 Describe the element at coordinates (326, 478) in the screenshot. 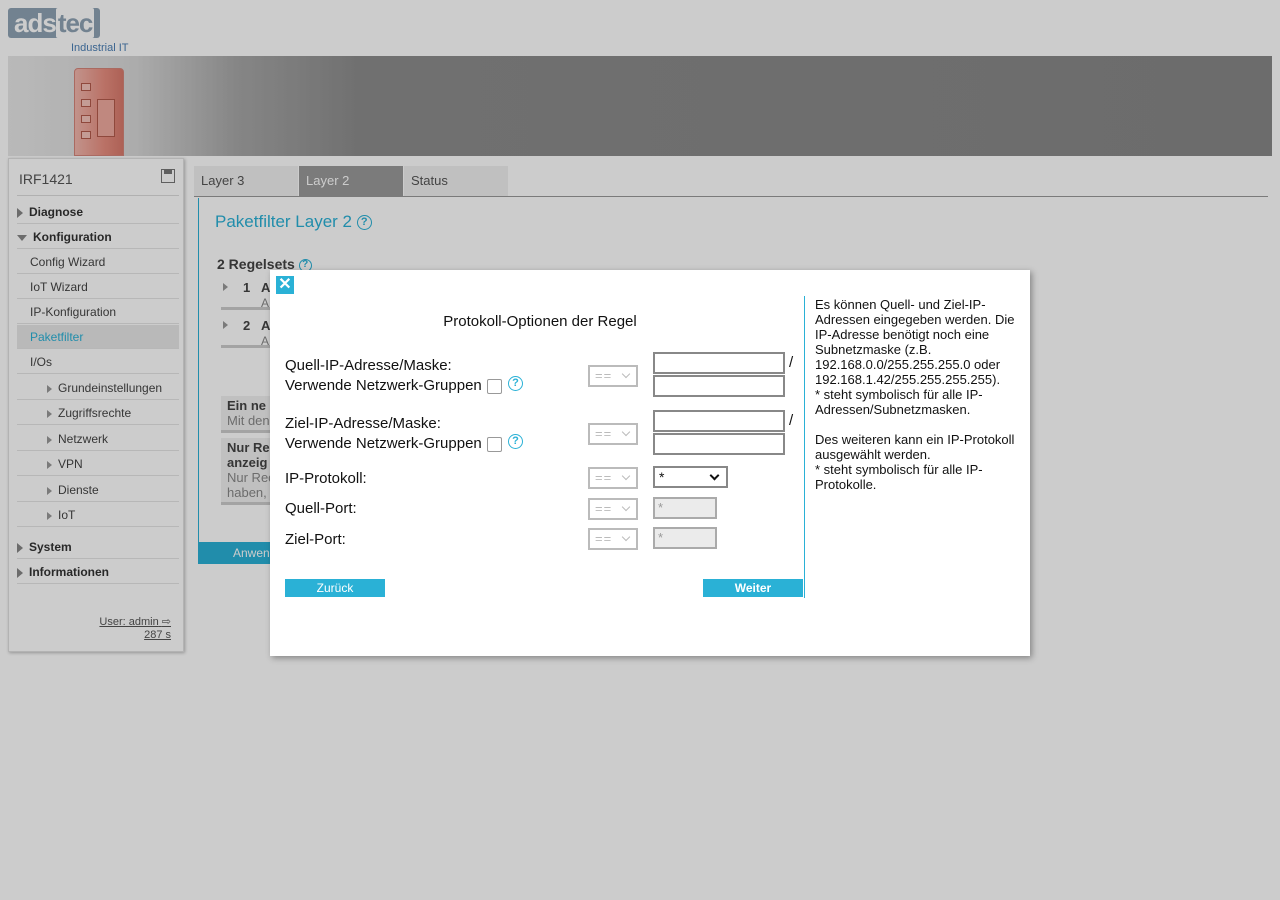

I see `protocol-label: IP-Protokoll:` at that location.